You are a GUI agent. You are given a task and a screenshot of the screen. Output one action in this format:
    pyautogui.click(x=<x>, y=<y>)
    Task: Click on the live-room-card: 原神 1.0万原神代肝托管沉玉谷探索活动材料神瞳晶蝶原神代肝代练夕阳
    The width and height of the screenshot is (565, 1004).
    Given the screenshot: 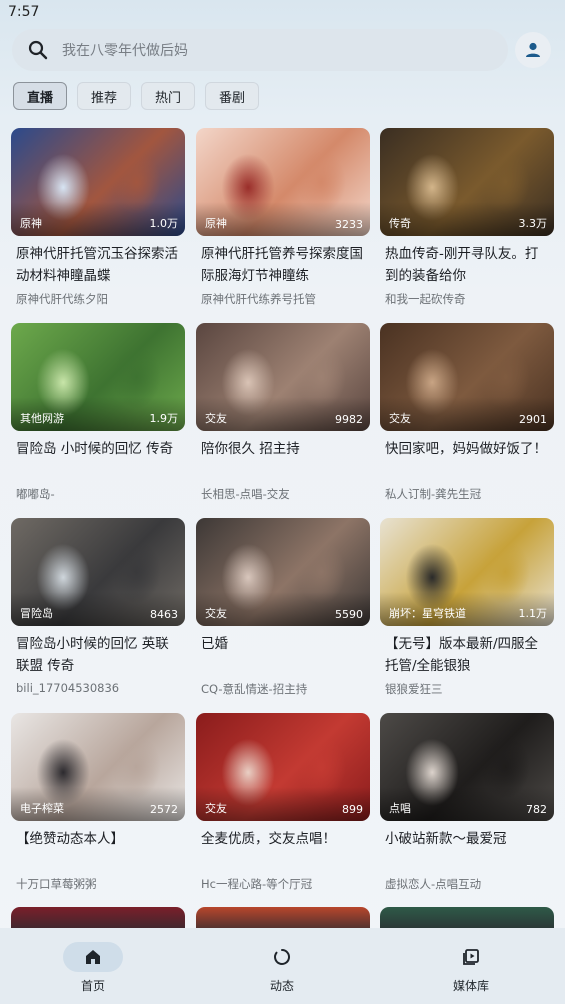 What is the action you would take?
    pyautogui.click(x=98, y=218)
    